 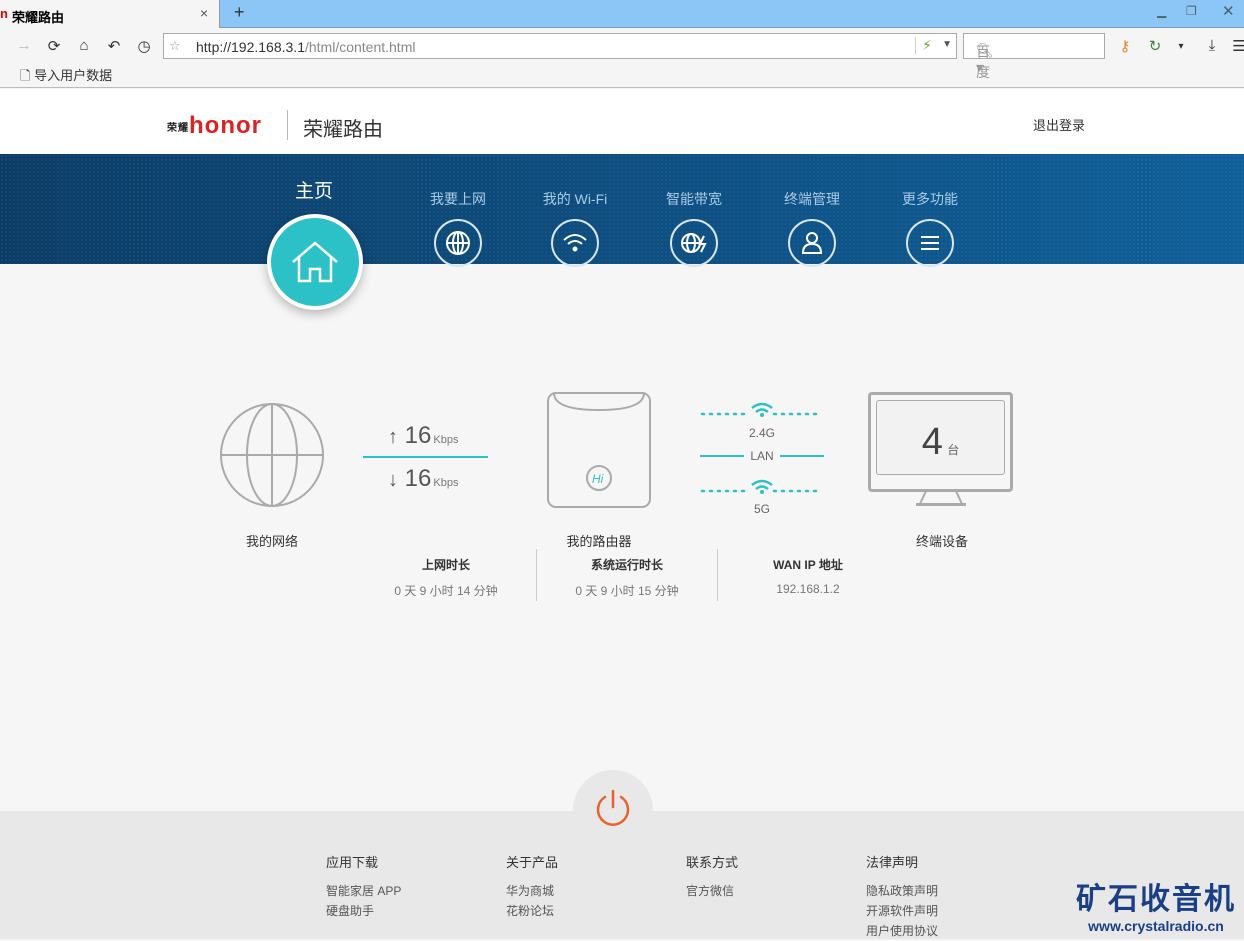 What do you see at coordinates (4, 13) in the screenshot?
I see `favicon-icon: n` at bounding box center [4, 13].